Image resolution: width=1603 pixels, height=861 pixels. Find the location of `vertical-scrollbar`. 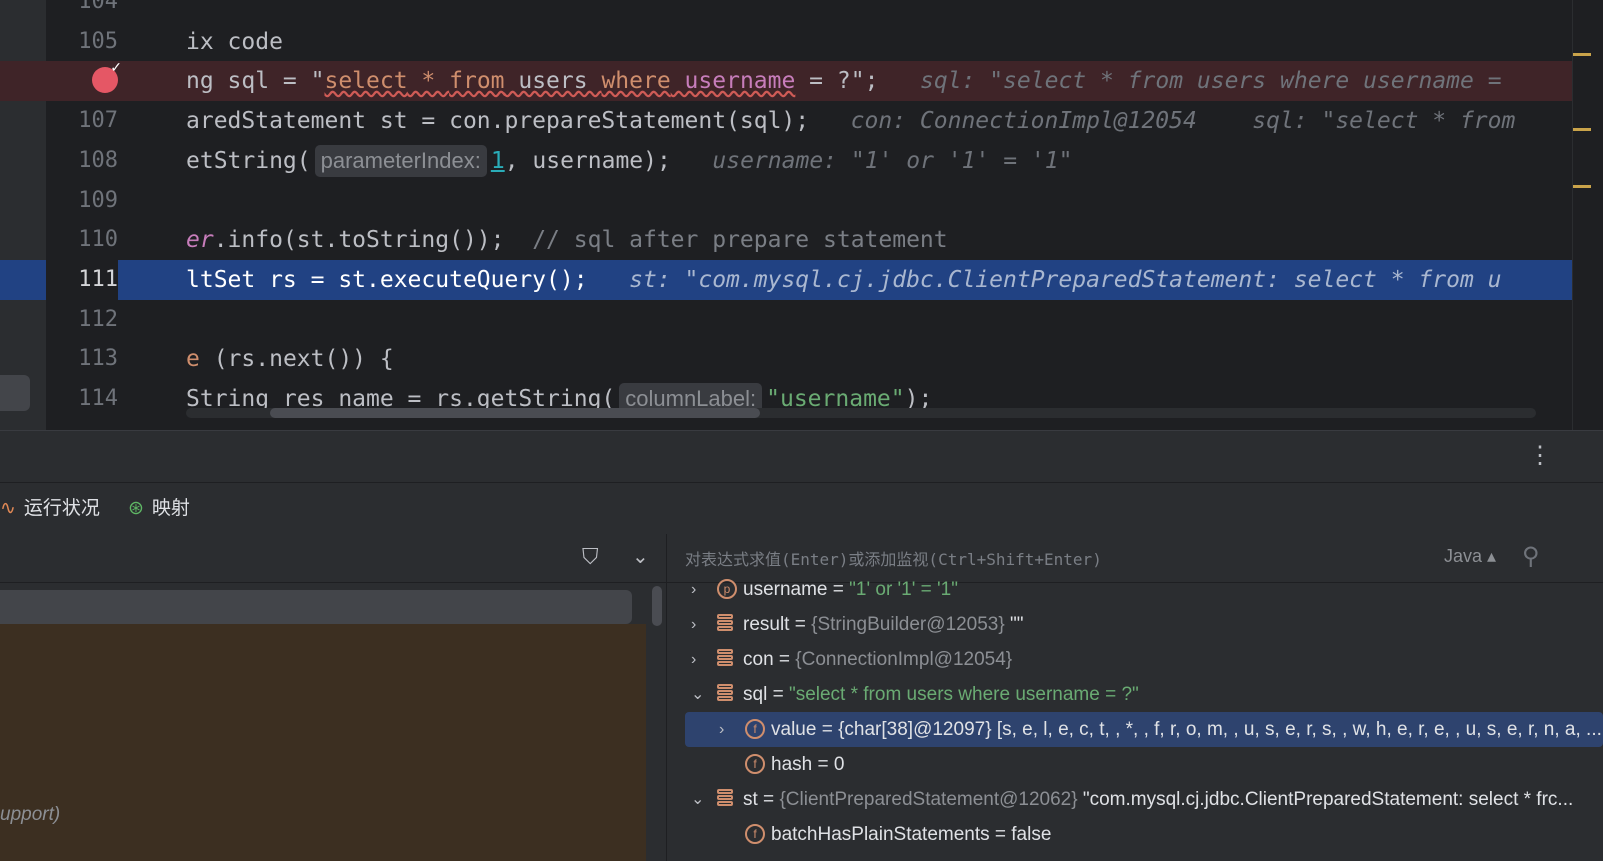

vertical-scrollbar is located at coordinates (1587, 215).